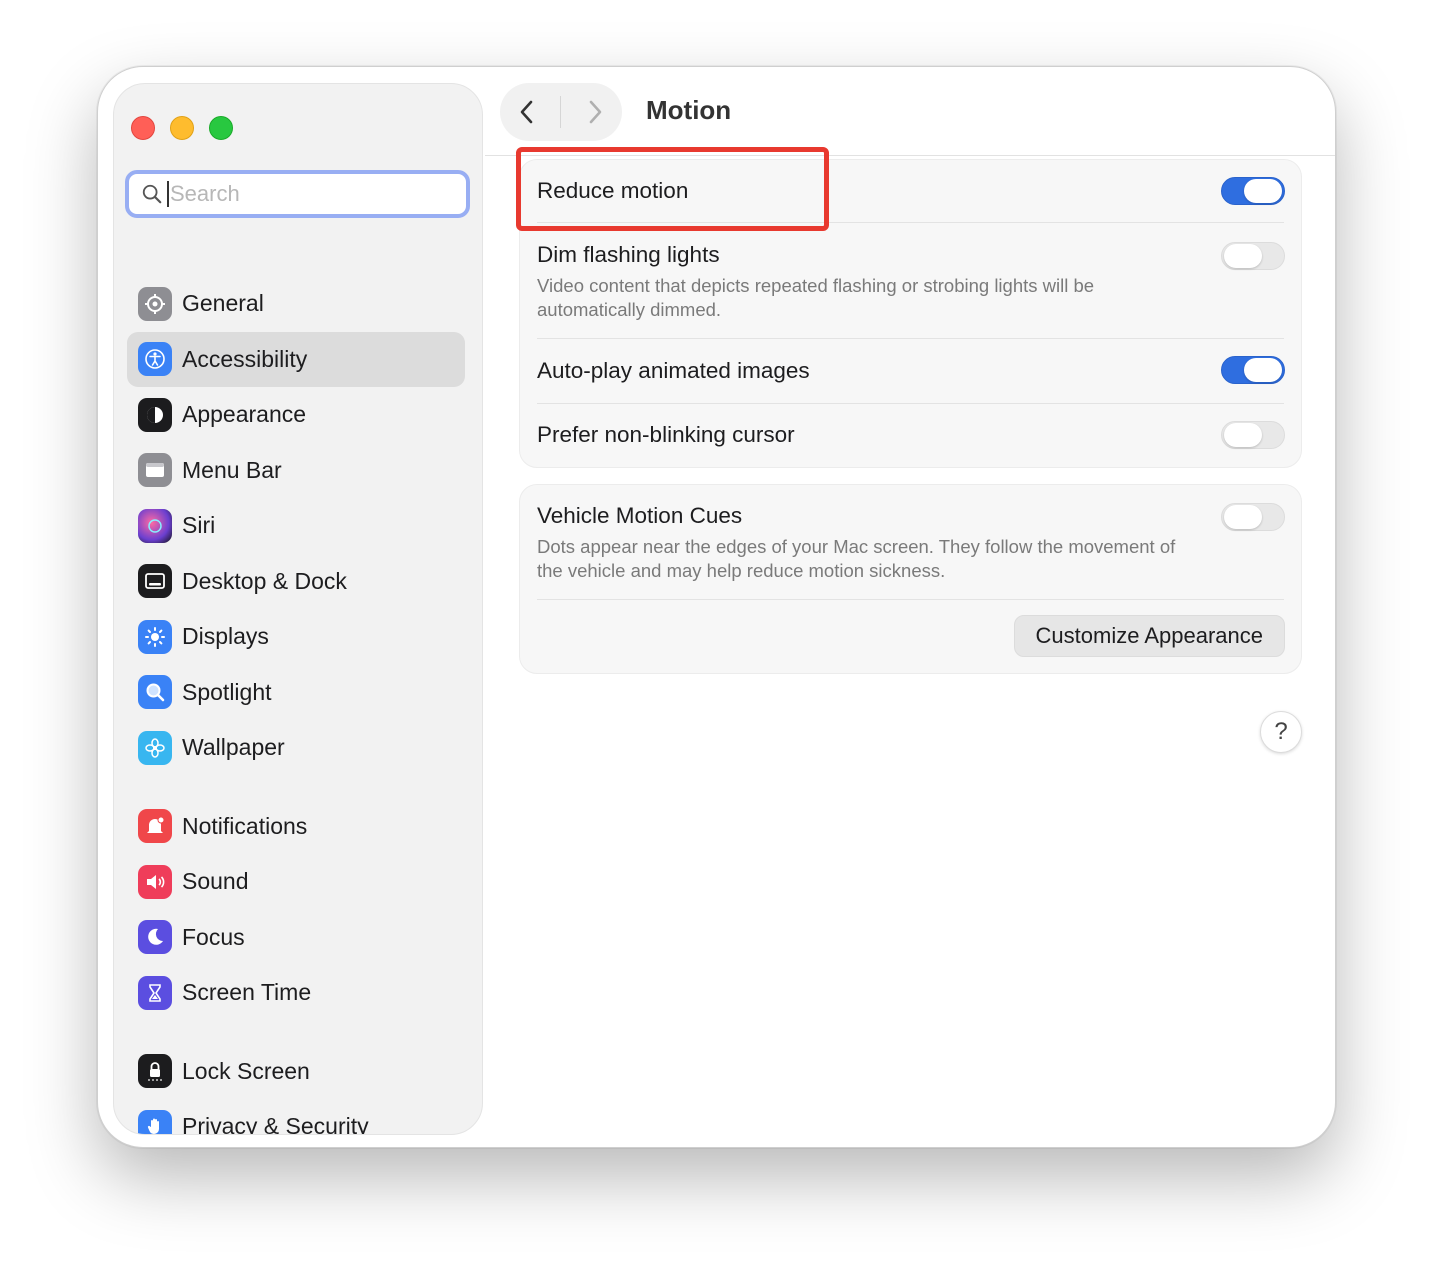  Describe the element at coordinates (1253, 256) in the screenshot. I see `dim-flashing-lights-toggle` at that location.